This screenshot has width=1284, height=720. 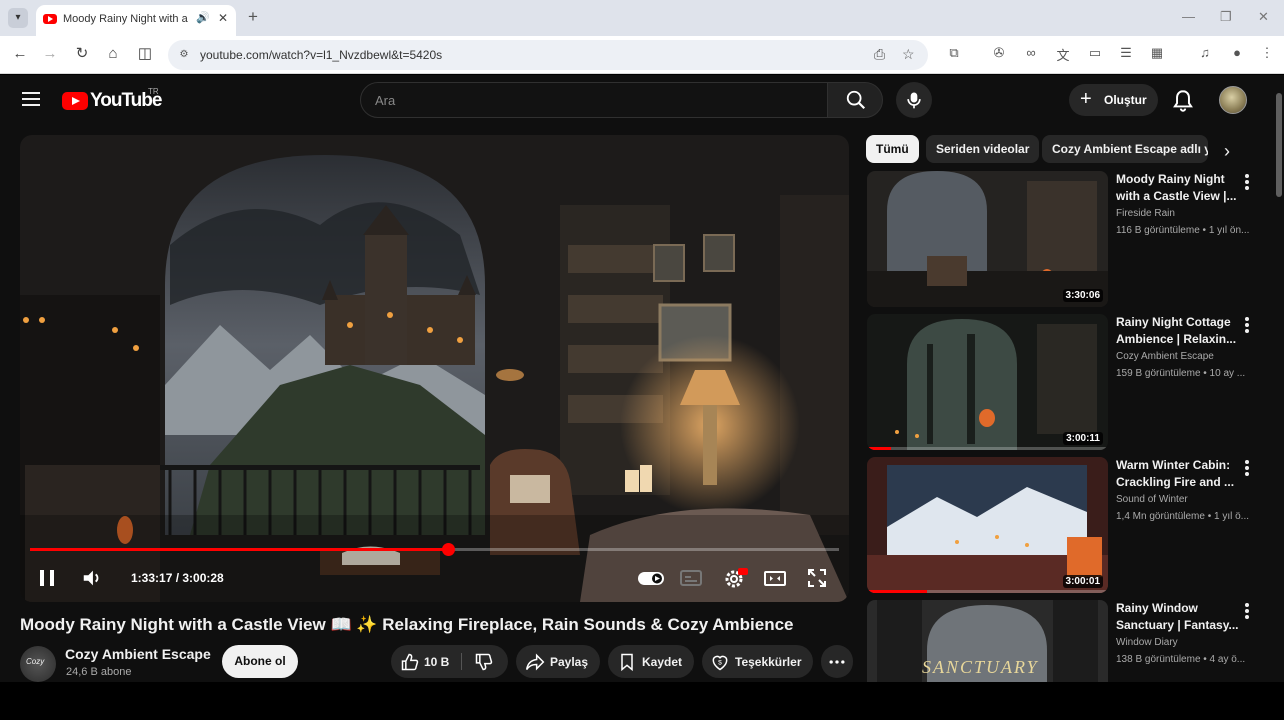 I want to click on watched-progress-fill, so click(x=897, y=591).